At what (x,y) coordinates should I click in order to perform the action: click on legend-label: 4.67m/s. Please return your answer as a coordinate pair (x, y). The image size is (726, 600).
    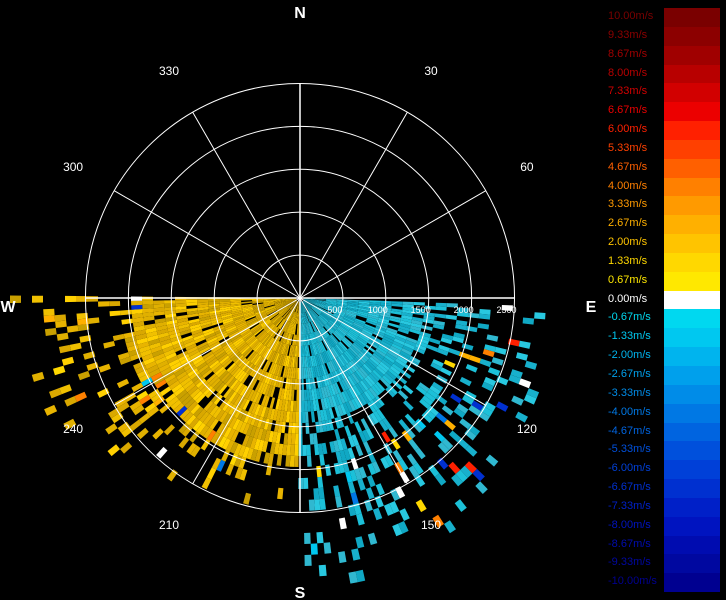
    Looking at the image, I should click on (628, 166).